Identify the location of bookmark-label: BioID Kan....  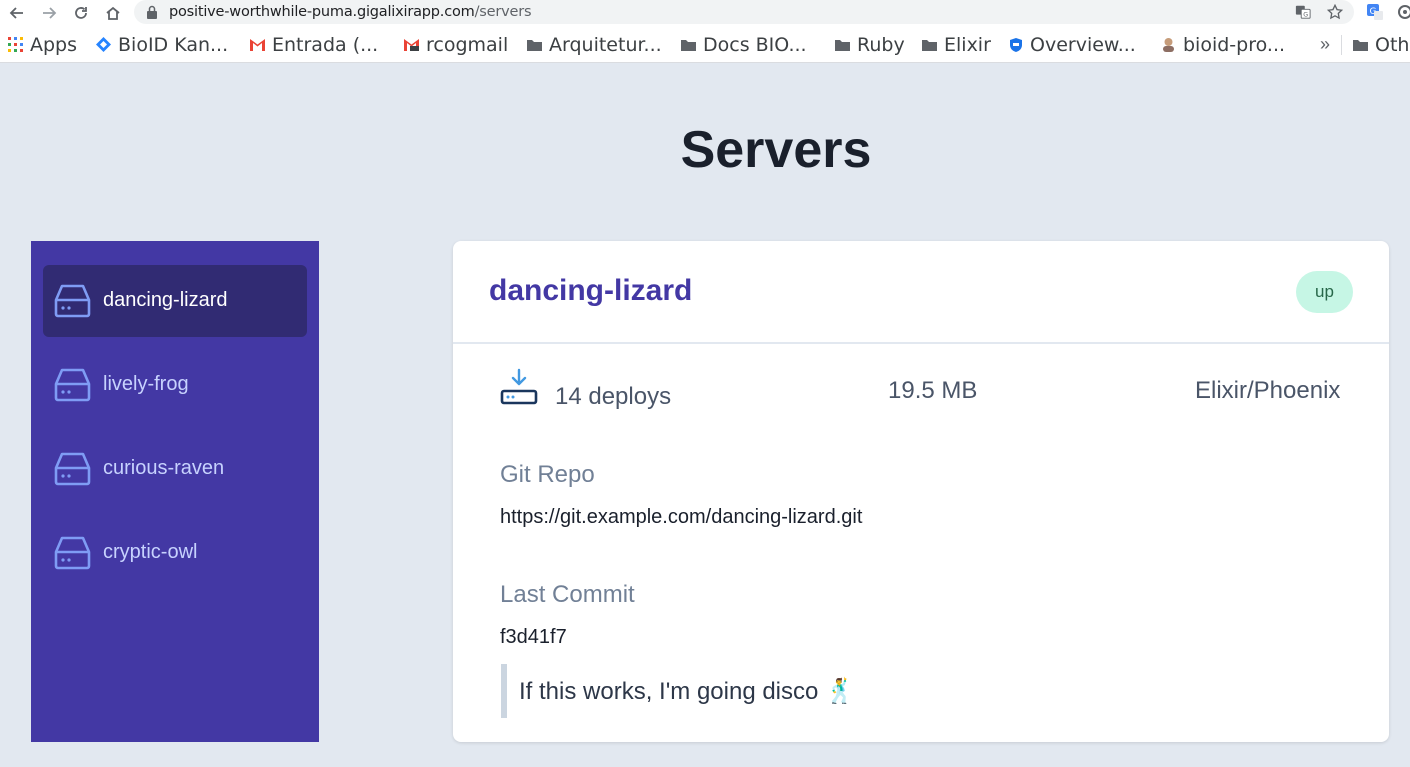
(173, 44).